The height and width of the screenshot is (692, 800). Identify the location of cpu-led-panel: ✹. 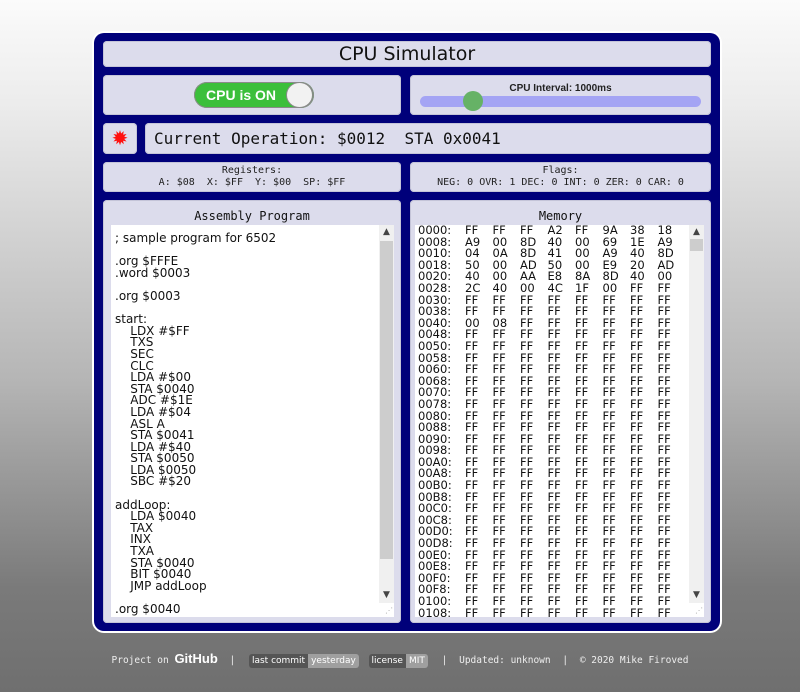
(120, 138).